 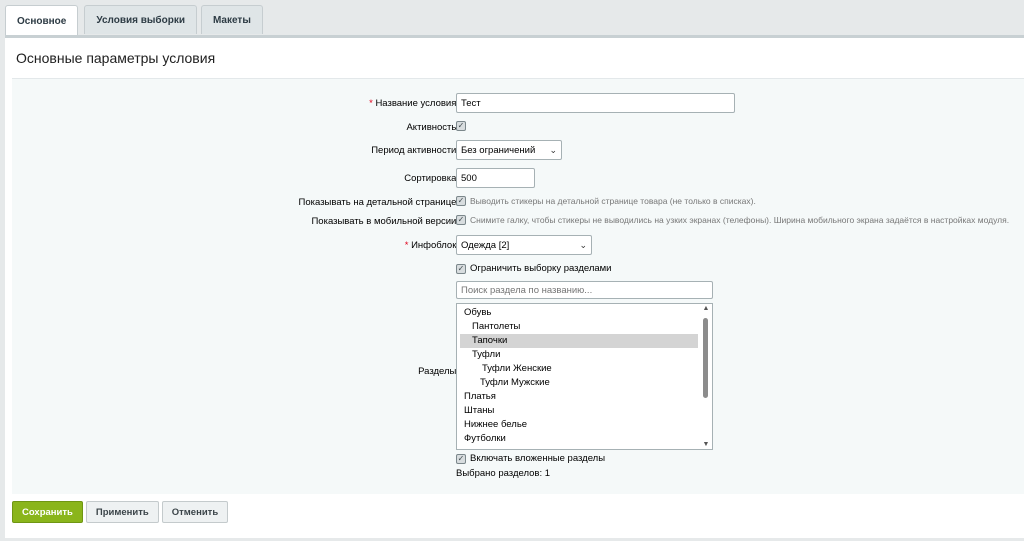 What do you see at coordinates (579, 425) in the screenshot?
I see `section-item-nizhnee-bele: Нижнее белье` at bounding box center [579, 425].